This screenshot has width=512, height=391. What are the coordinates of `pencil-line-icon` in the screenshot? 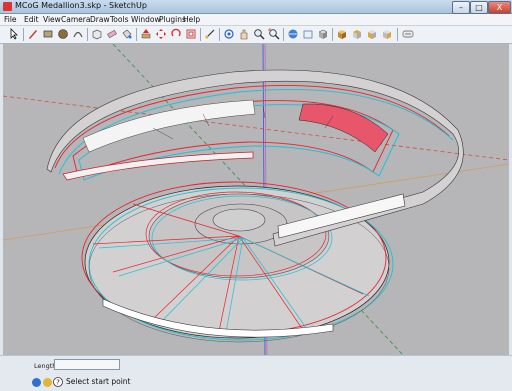 It's located at (33, 34).